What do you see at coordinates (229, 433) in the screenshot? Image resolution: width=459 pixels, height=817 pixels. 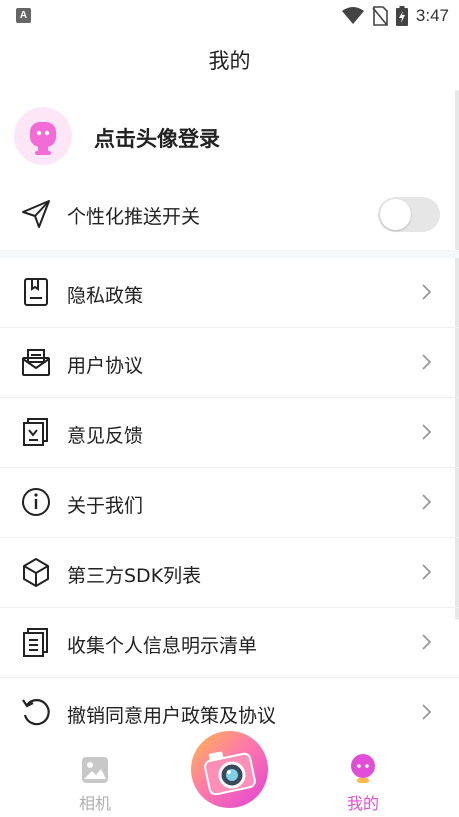 I see `menu-item-feedback: 意见反馈` at bounding box center [229, 433].